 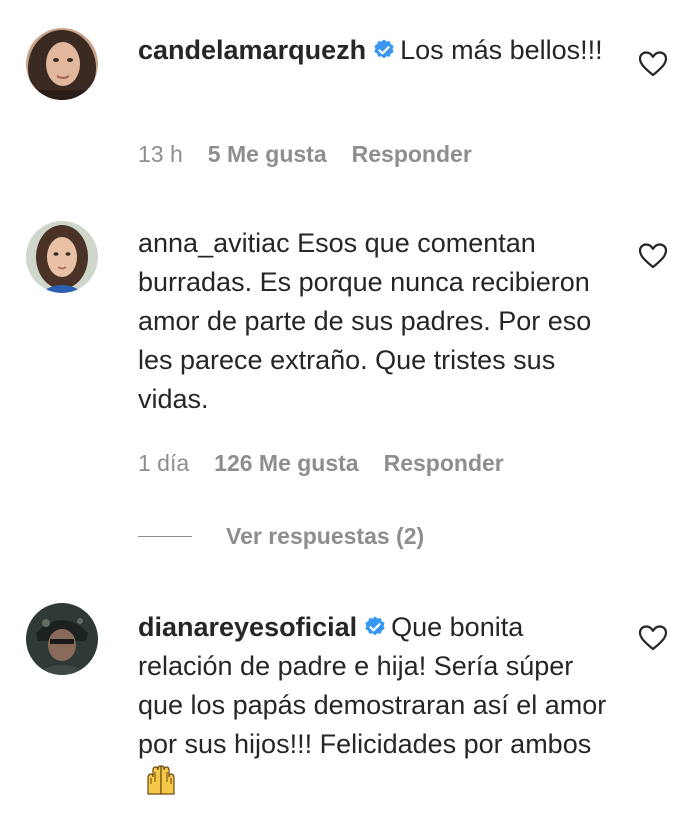 What do you see at coordinates (247, 627) in the screenshot?
I see `comment-username: dianareyesoficial` at bounding box center [247, 627].